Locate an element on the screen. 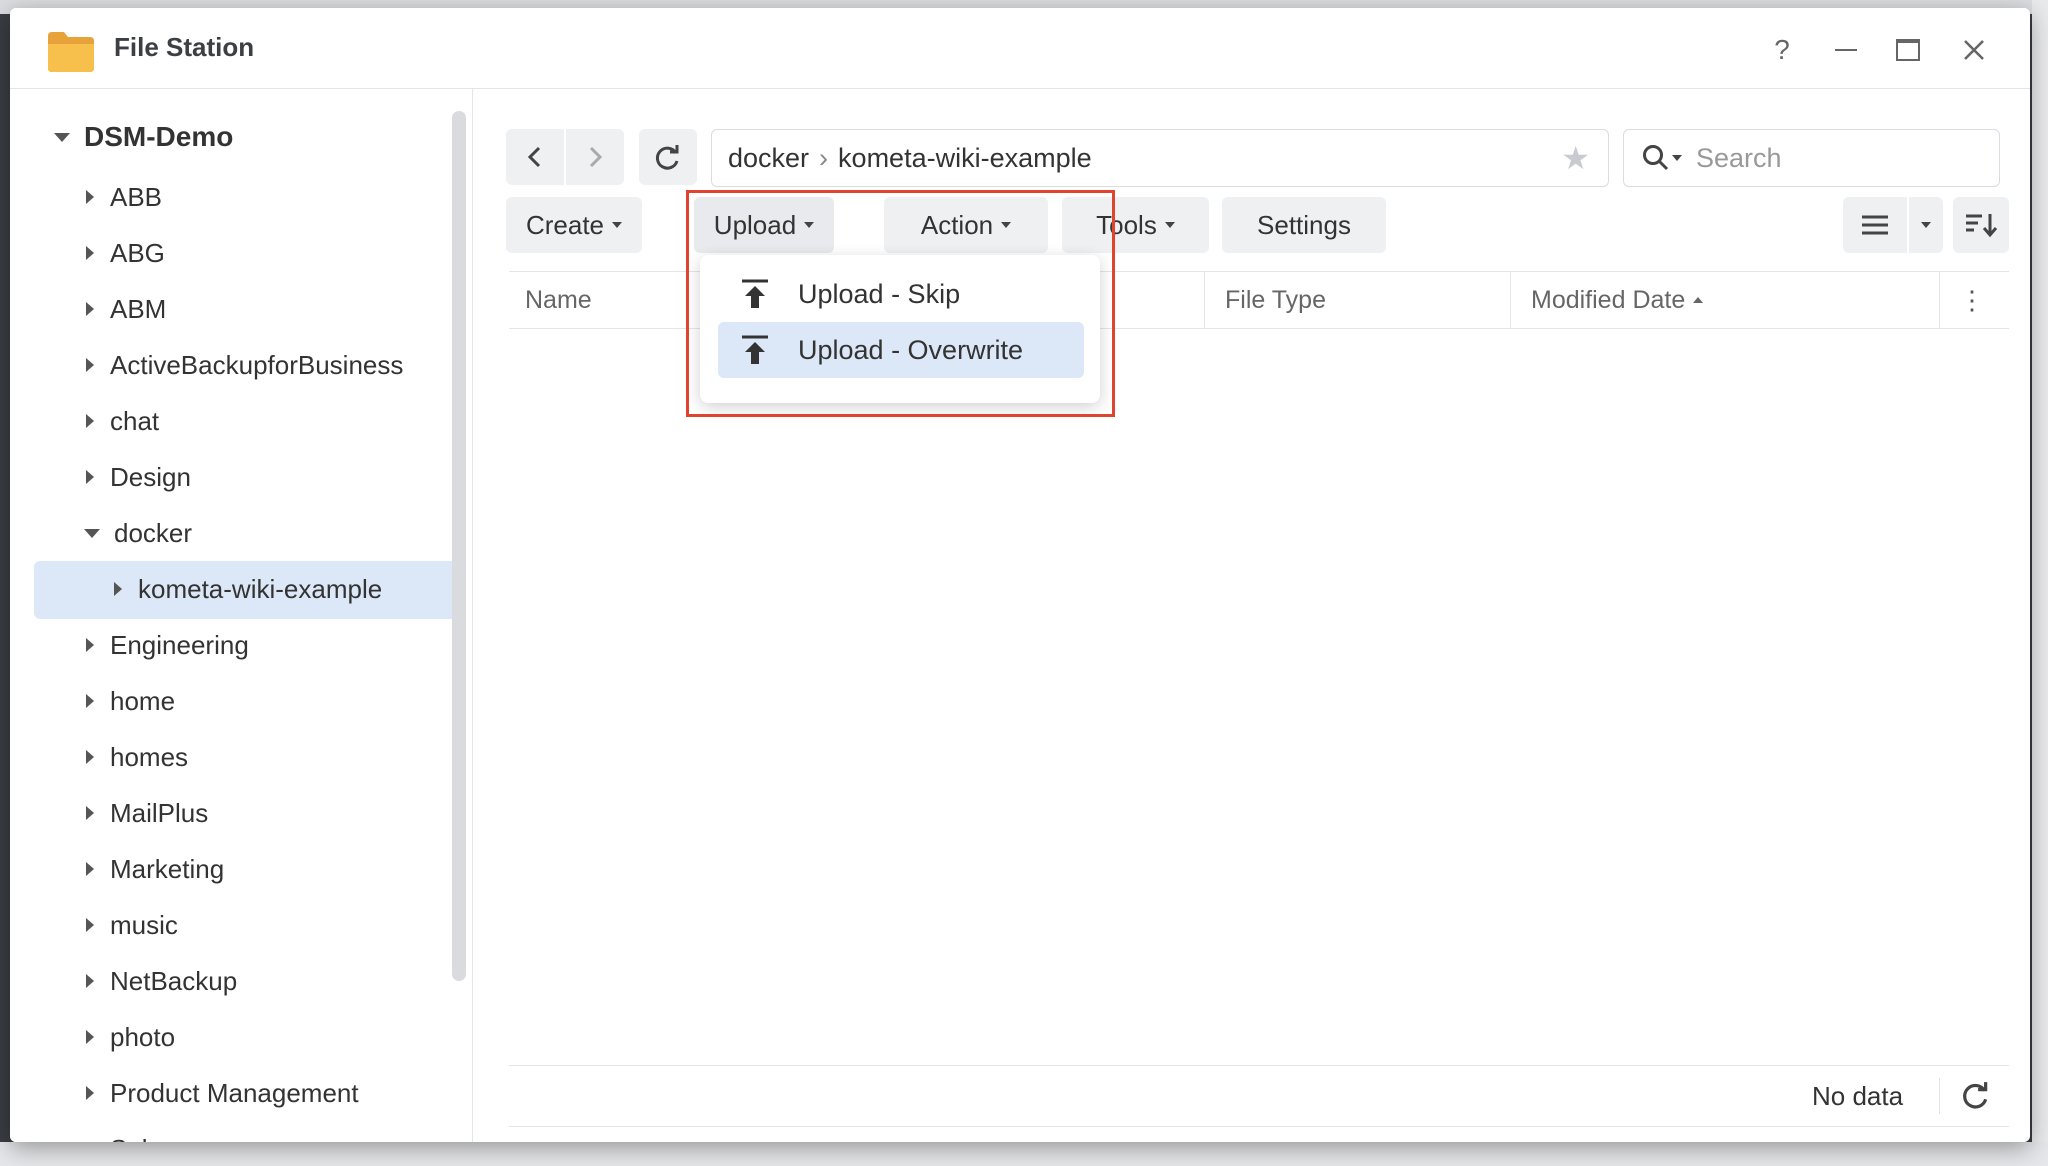 This screenshot has width=2048, height=1166. tree-item-photo: photo is located at coordinates (130, 1037).